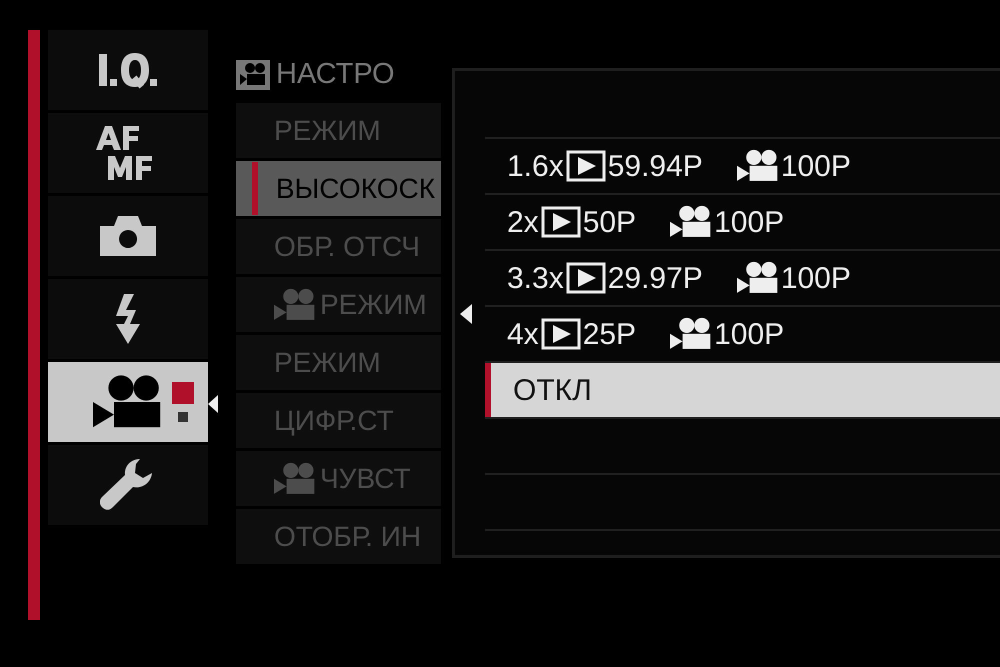 The height and width of the screenshot is (667, 1000). Describe the element at coordinates (655, 166) in the screenshot. I see `playback-rate: 59.94P` at that location.